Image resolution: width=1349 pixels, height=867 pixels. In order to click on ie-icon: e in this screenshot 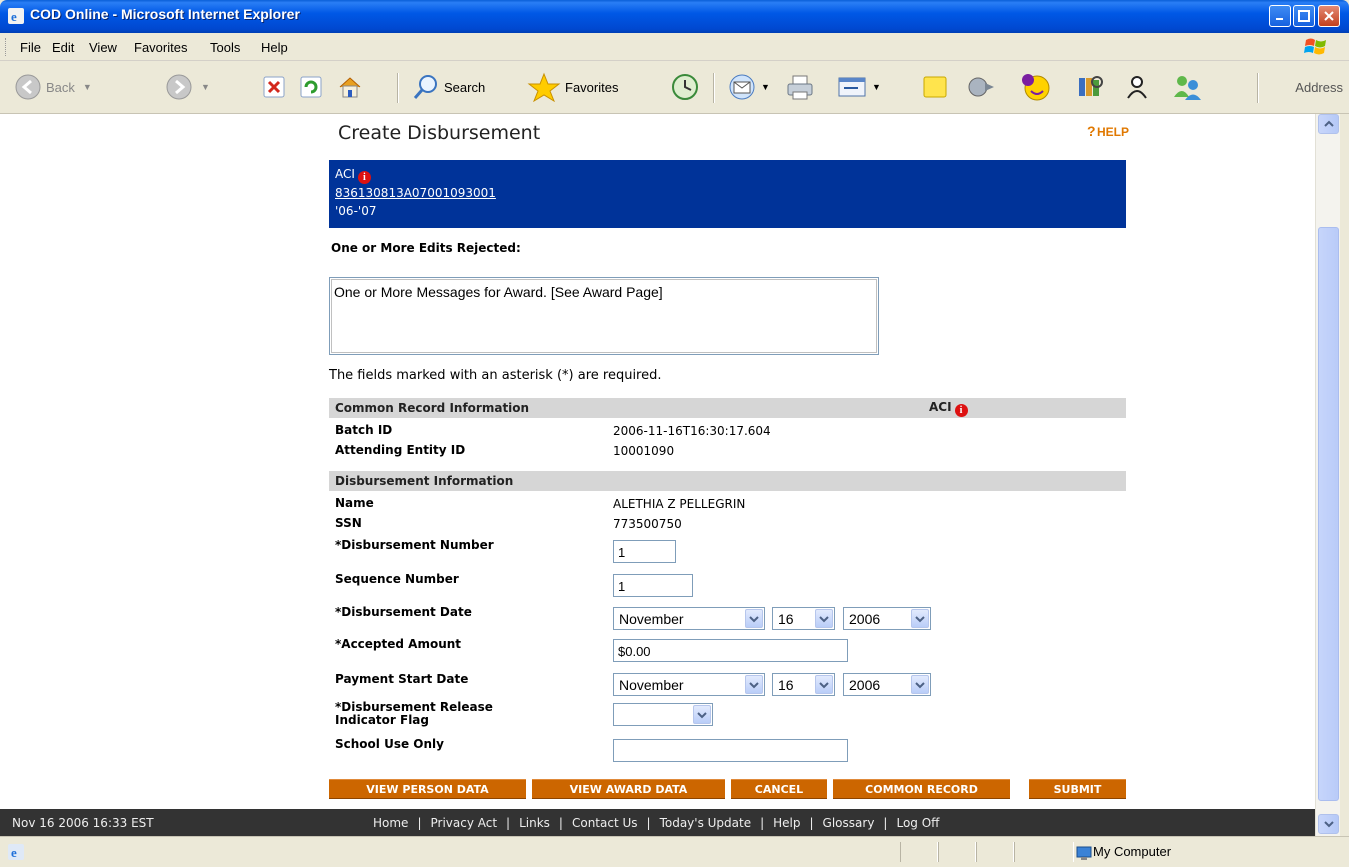, I will do `click(16, 16)`.